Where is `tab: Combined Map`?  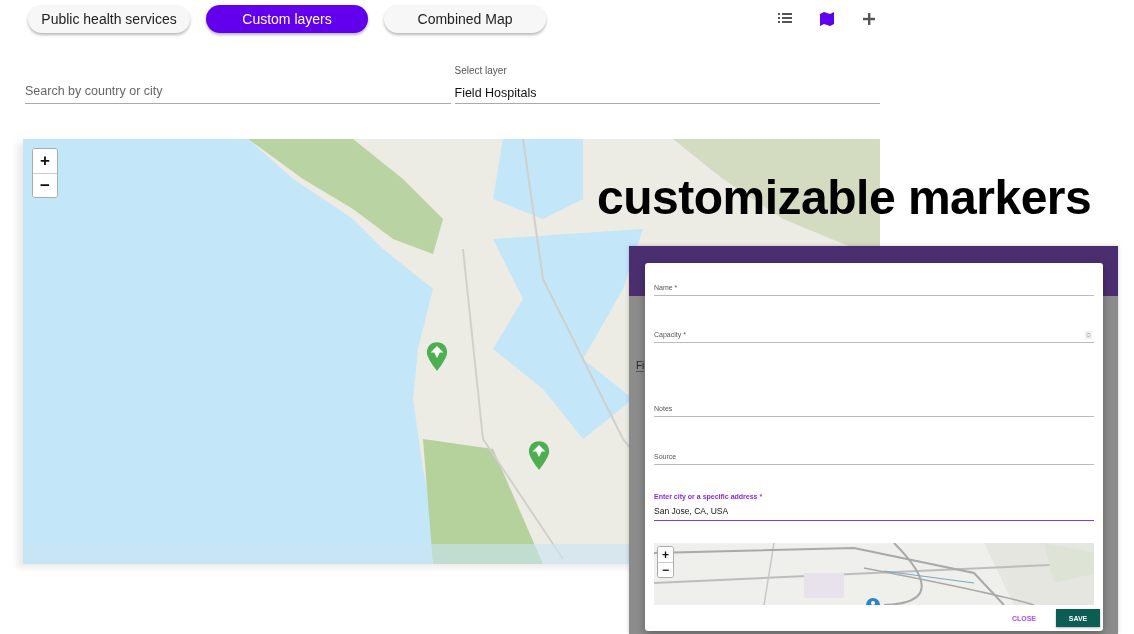 tab: Combined Map is located at coordinates (465, 19).